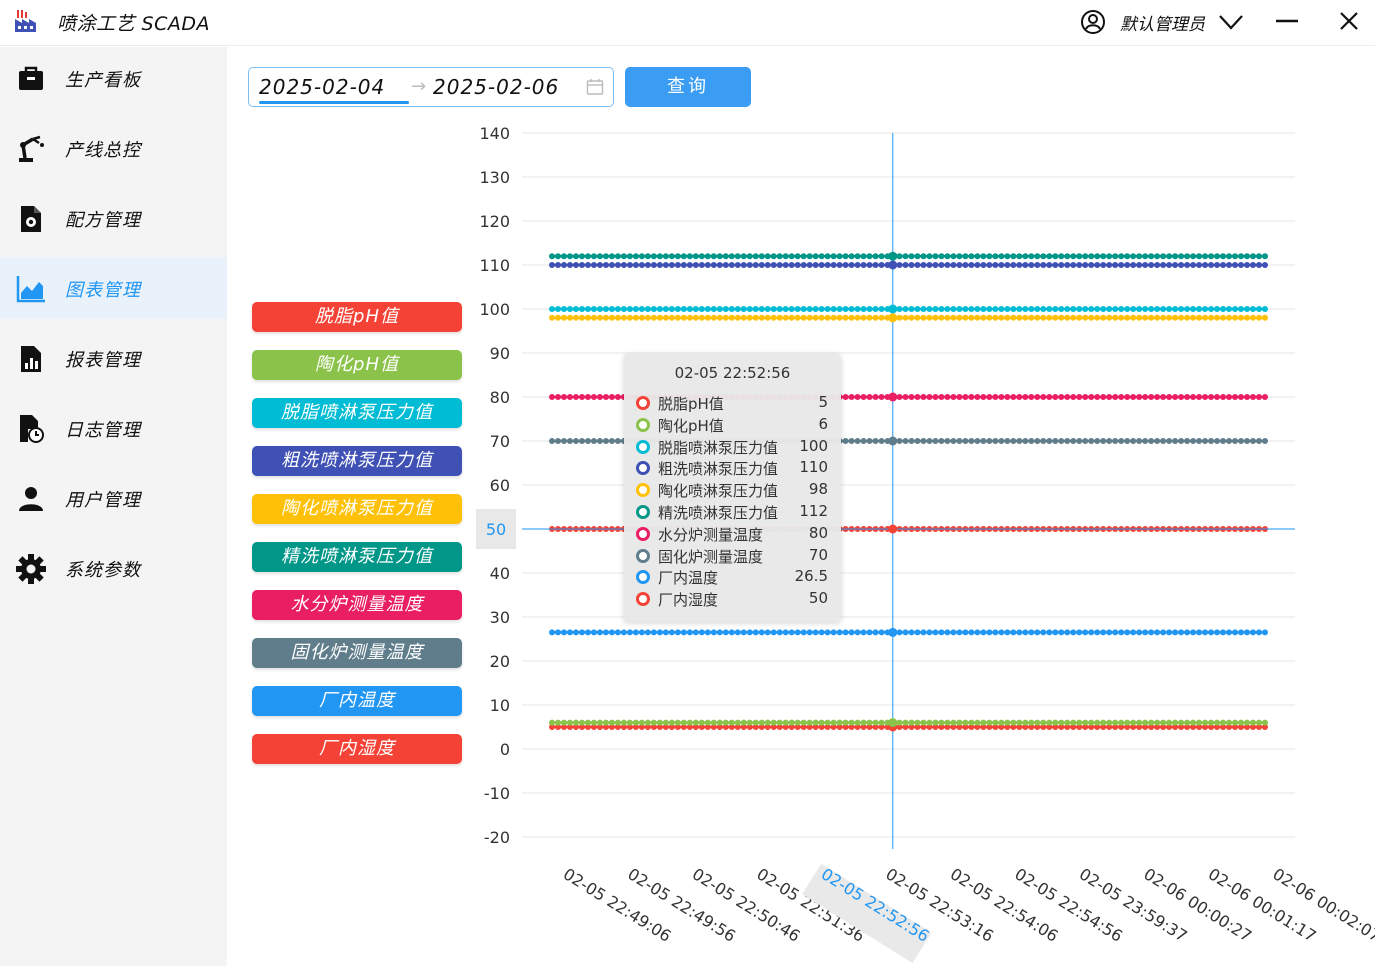 The width and height of the screenshot is (1375, 966). I want to click on sidebar-item-dashboard: 生产看板, so click(113, 78).